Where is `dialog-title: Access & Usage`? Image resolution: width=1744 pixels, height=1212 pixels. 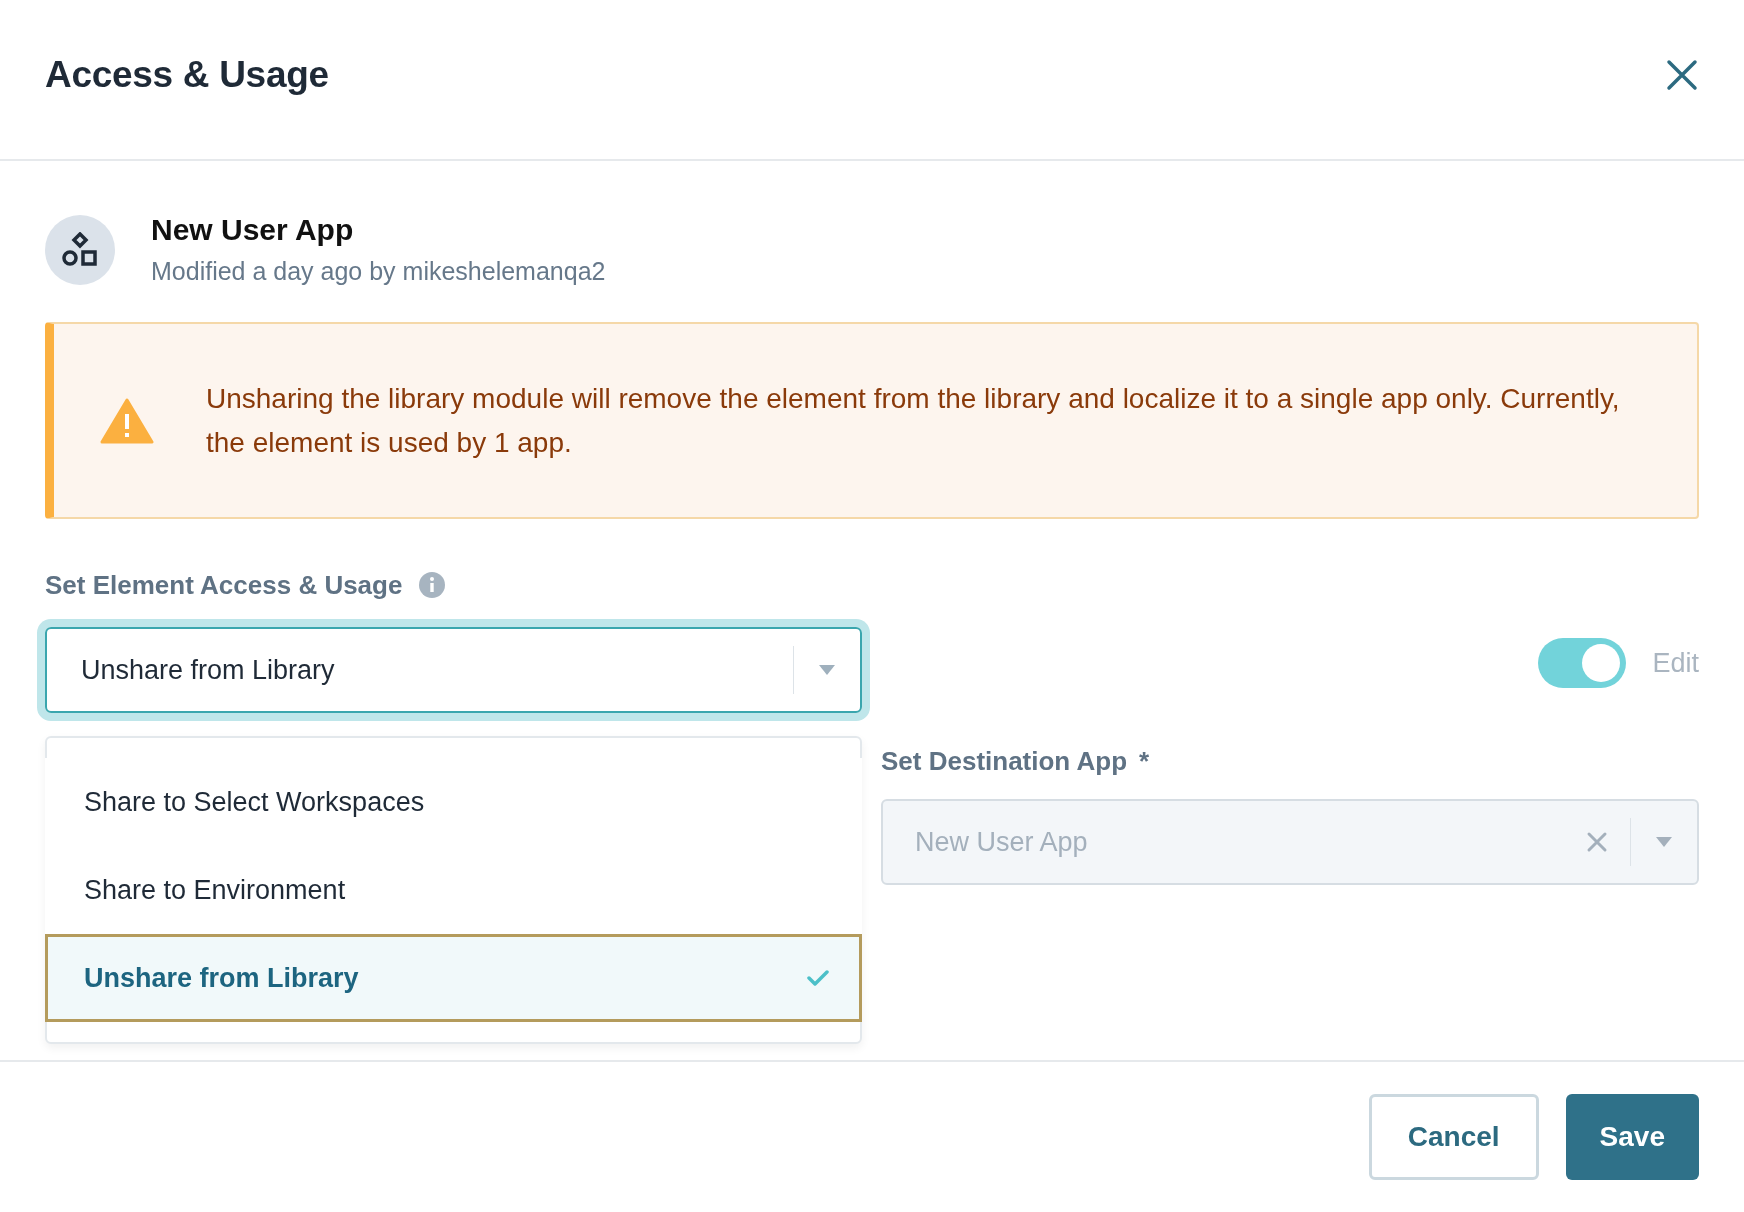
dialog-title: Access & Usage is located at coordinates (187, 74).